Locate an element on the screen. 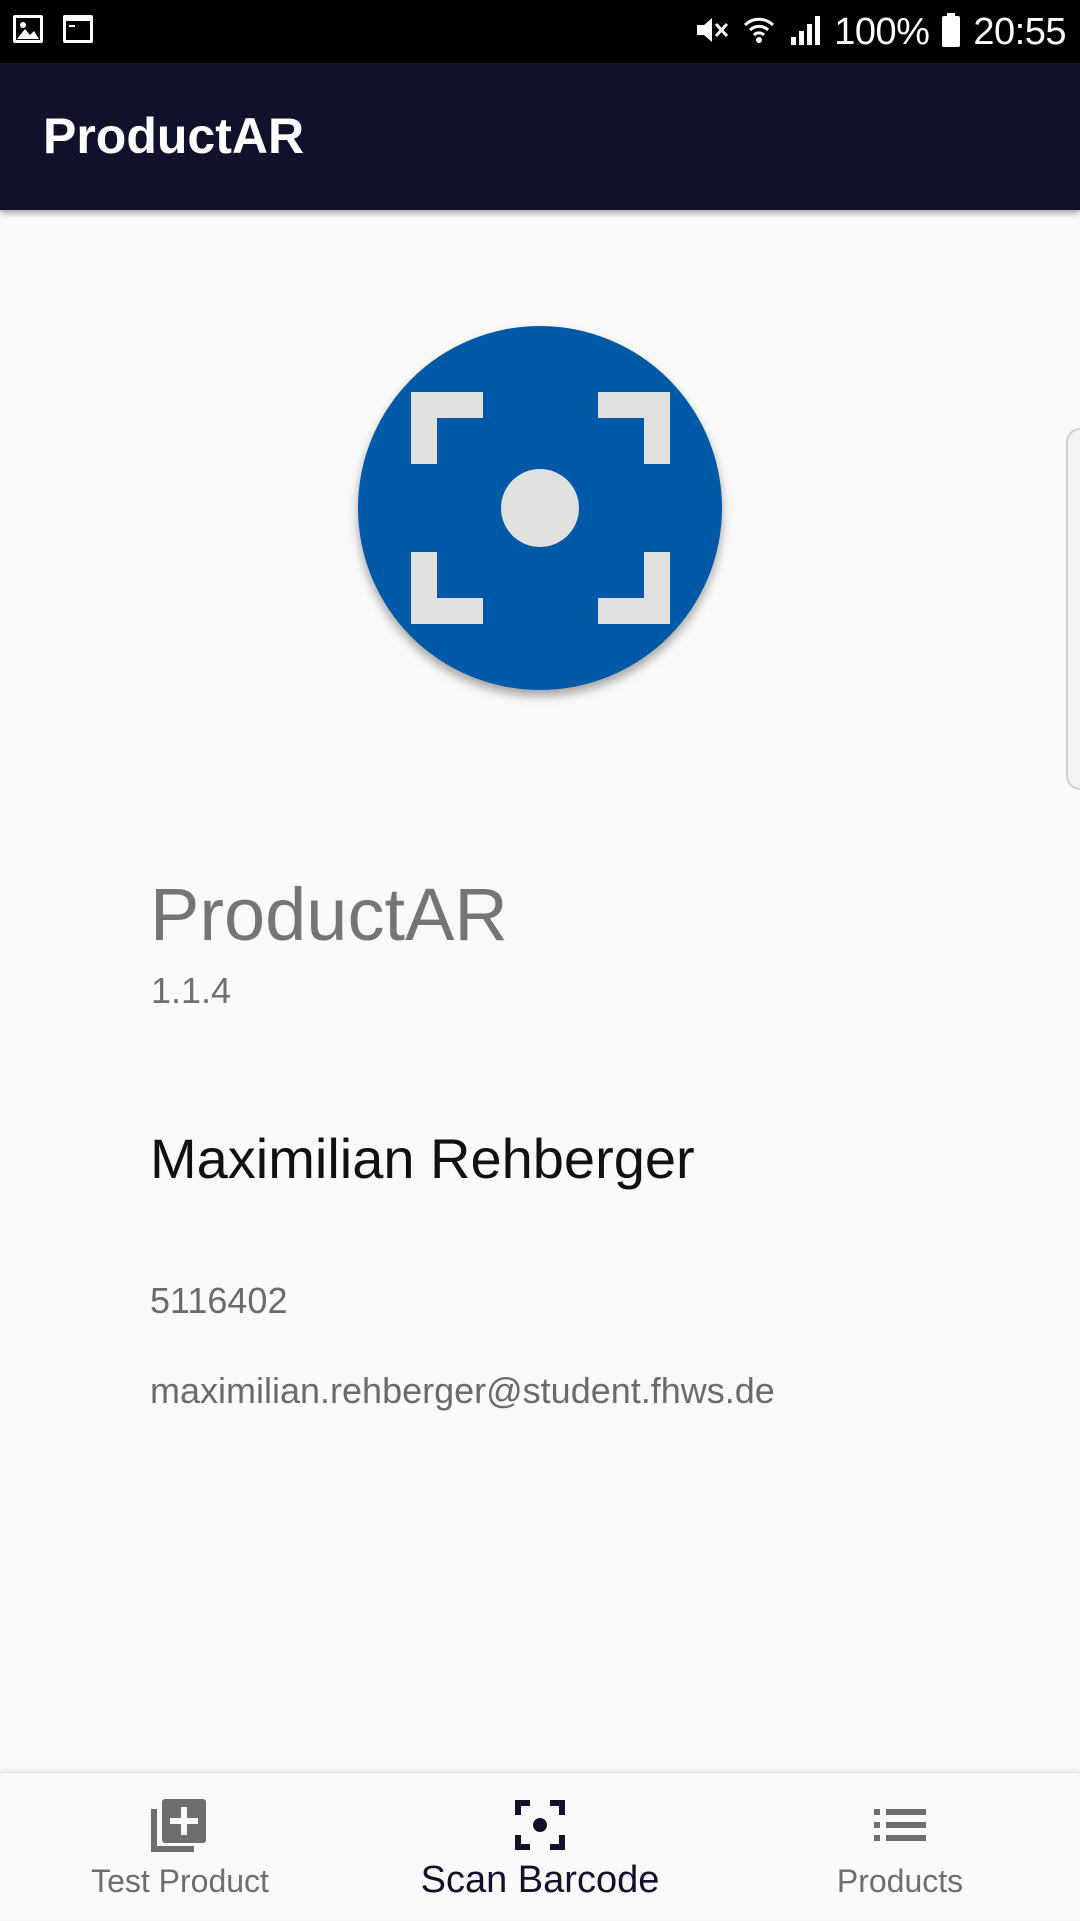  app-bar-title: ProductAR is located at coordinates (174, 136).